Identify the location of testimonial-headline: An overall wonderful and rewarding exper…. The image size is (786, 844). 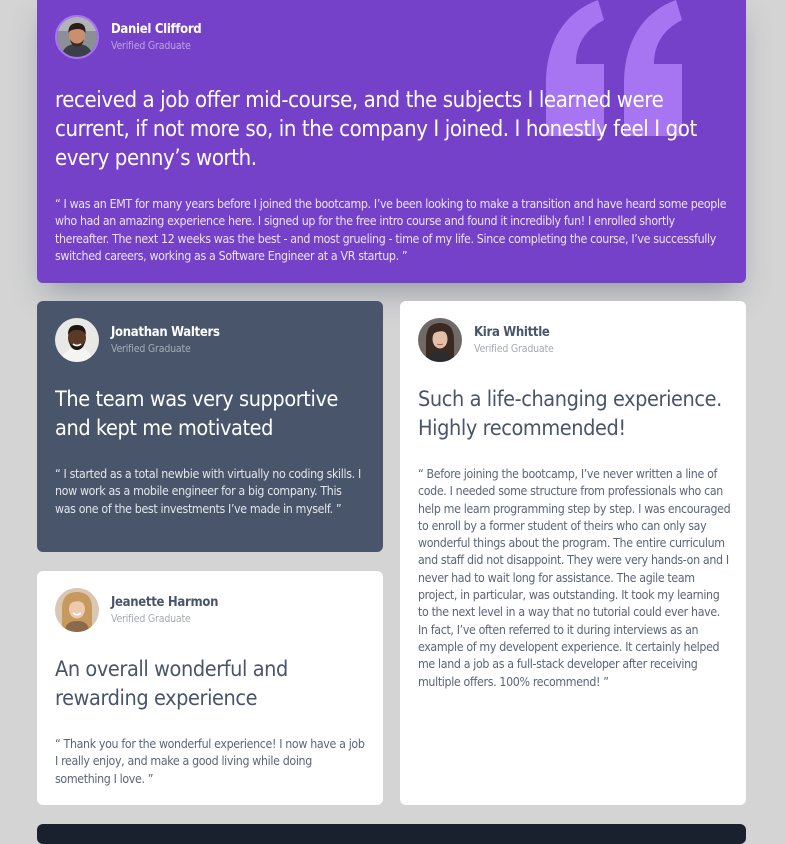
(171, 684).